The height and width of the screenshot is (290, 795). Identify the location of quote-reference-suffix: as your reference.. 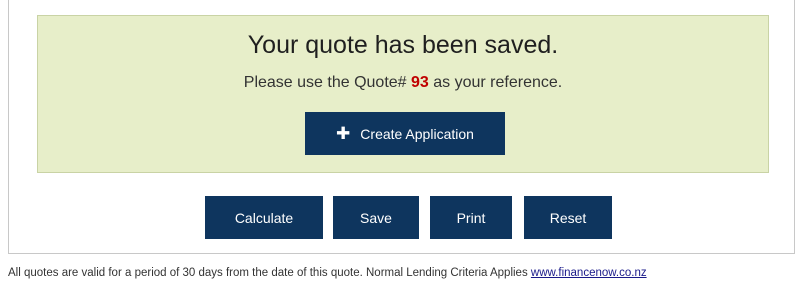
(495, 82).